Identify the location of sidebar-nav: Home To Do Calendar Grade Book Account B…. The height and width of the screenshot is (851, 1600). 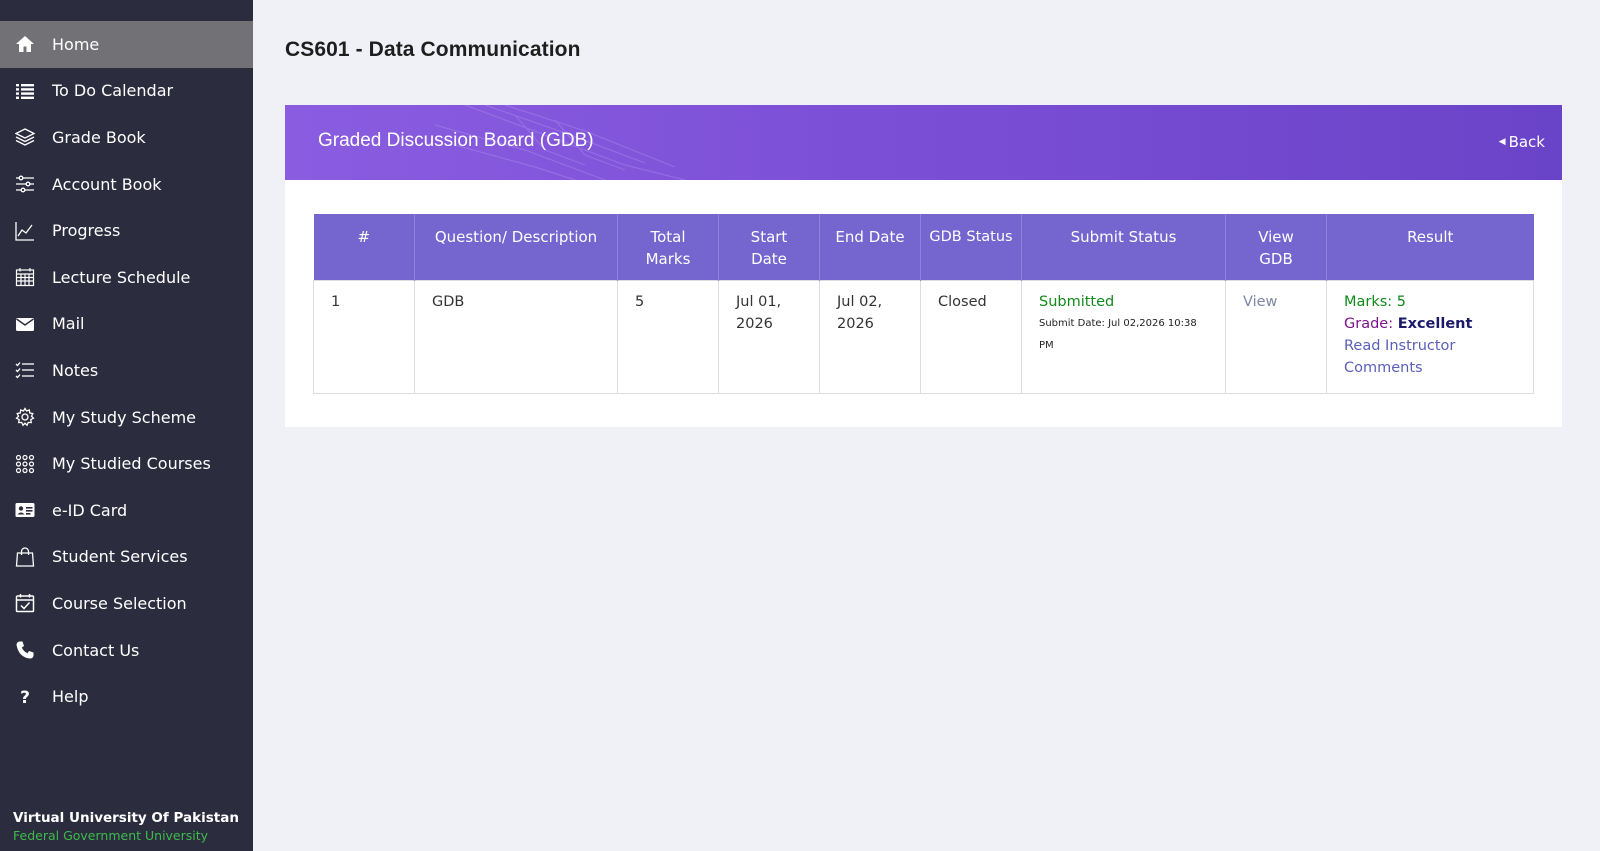
(126, 370).